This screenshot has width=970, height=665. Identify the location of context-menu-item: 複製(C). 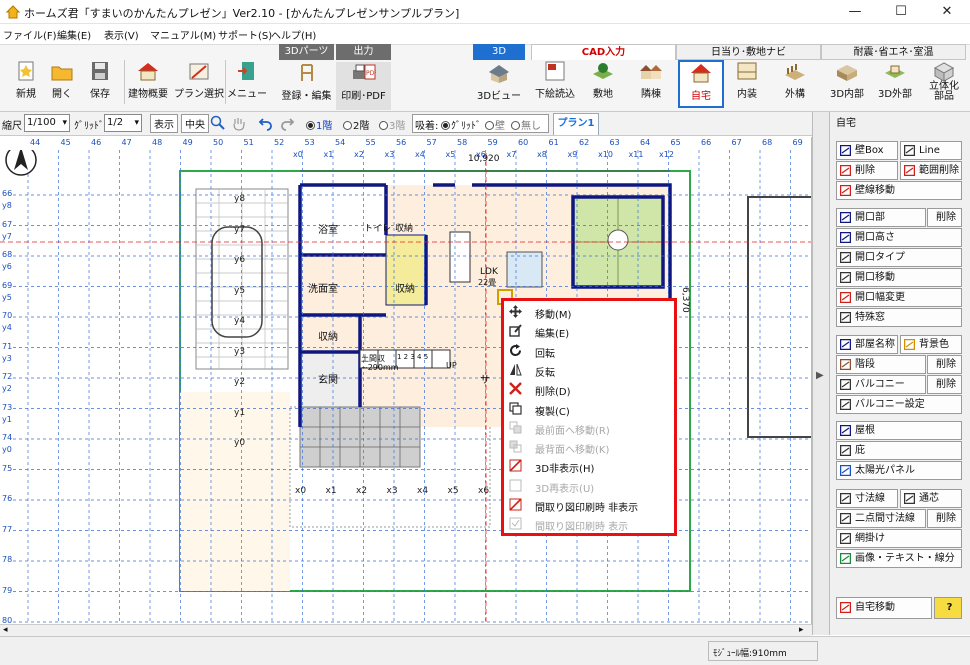
(589, 409).